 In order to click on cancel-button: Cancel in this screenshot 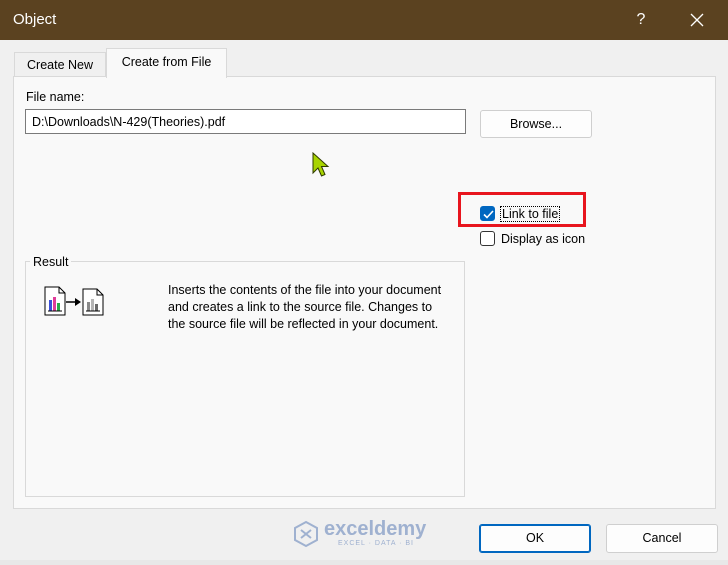, I will do `click(662, 538)`.